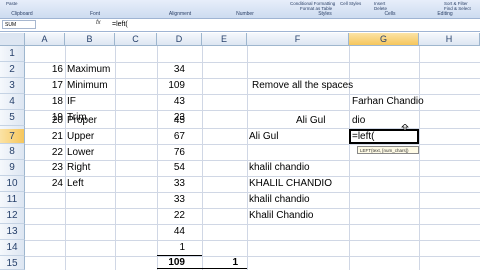  Describe the element at coordinates (202, 268) in the screenshot. I see `sum-border-bottom` at that location.